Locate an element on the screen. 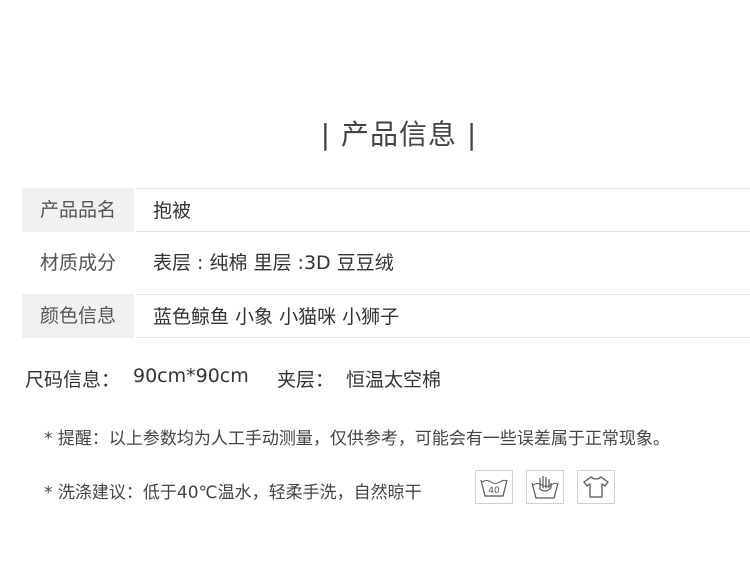 The width and height of the screenshot is (750, 561). spec-label: 材质成分 is located at coordinates (77, 263).